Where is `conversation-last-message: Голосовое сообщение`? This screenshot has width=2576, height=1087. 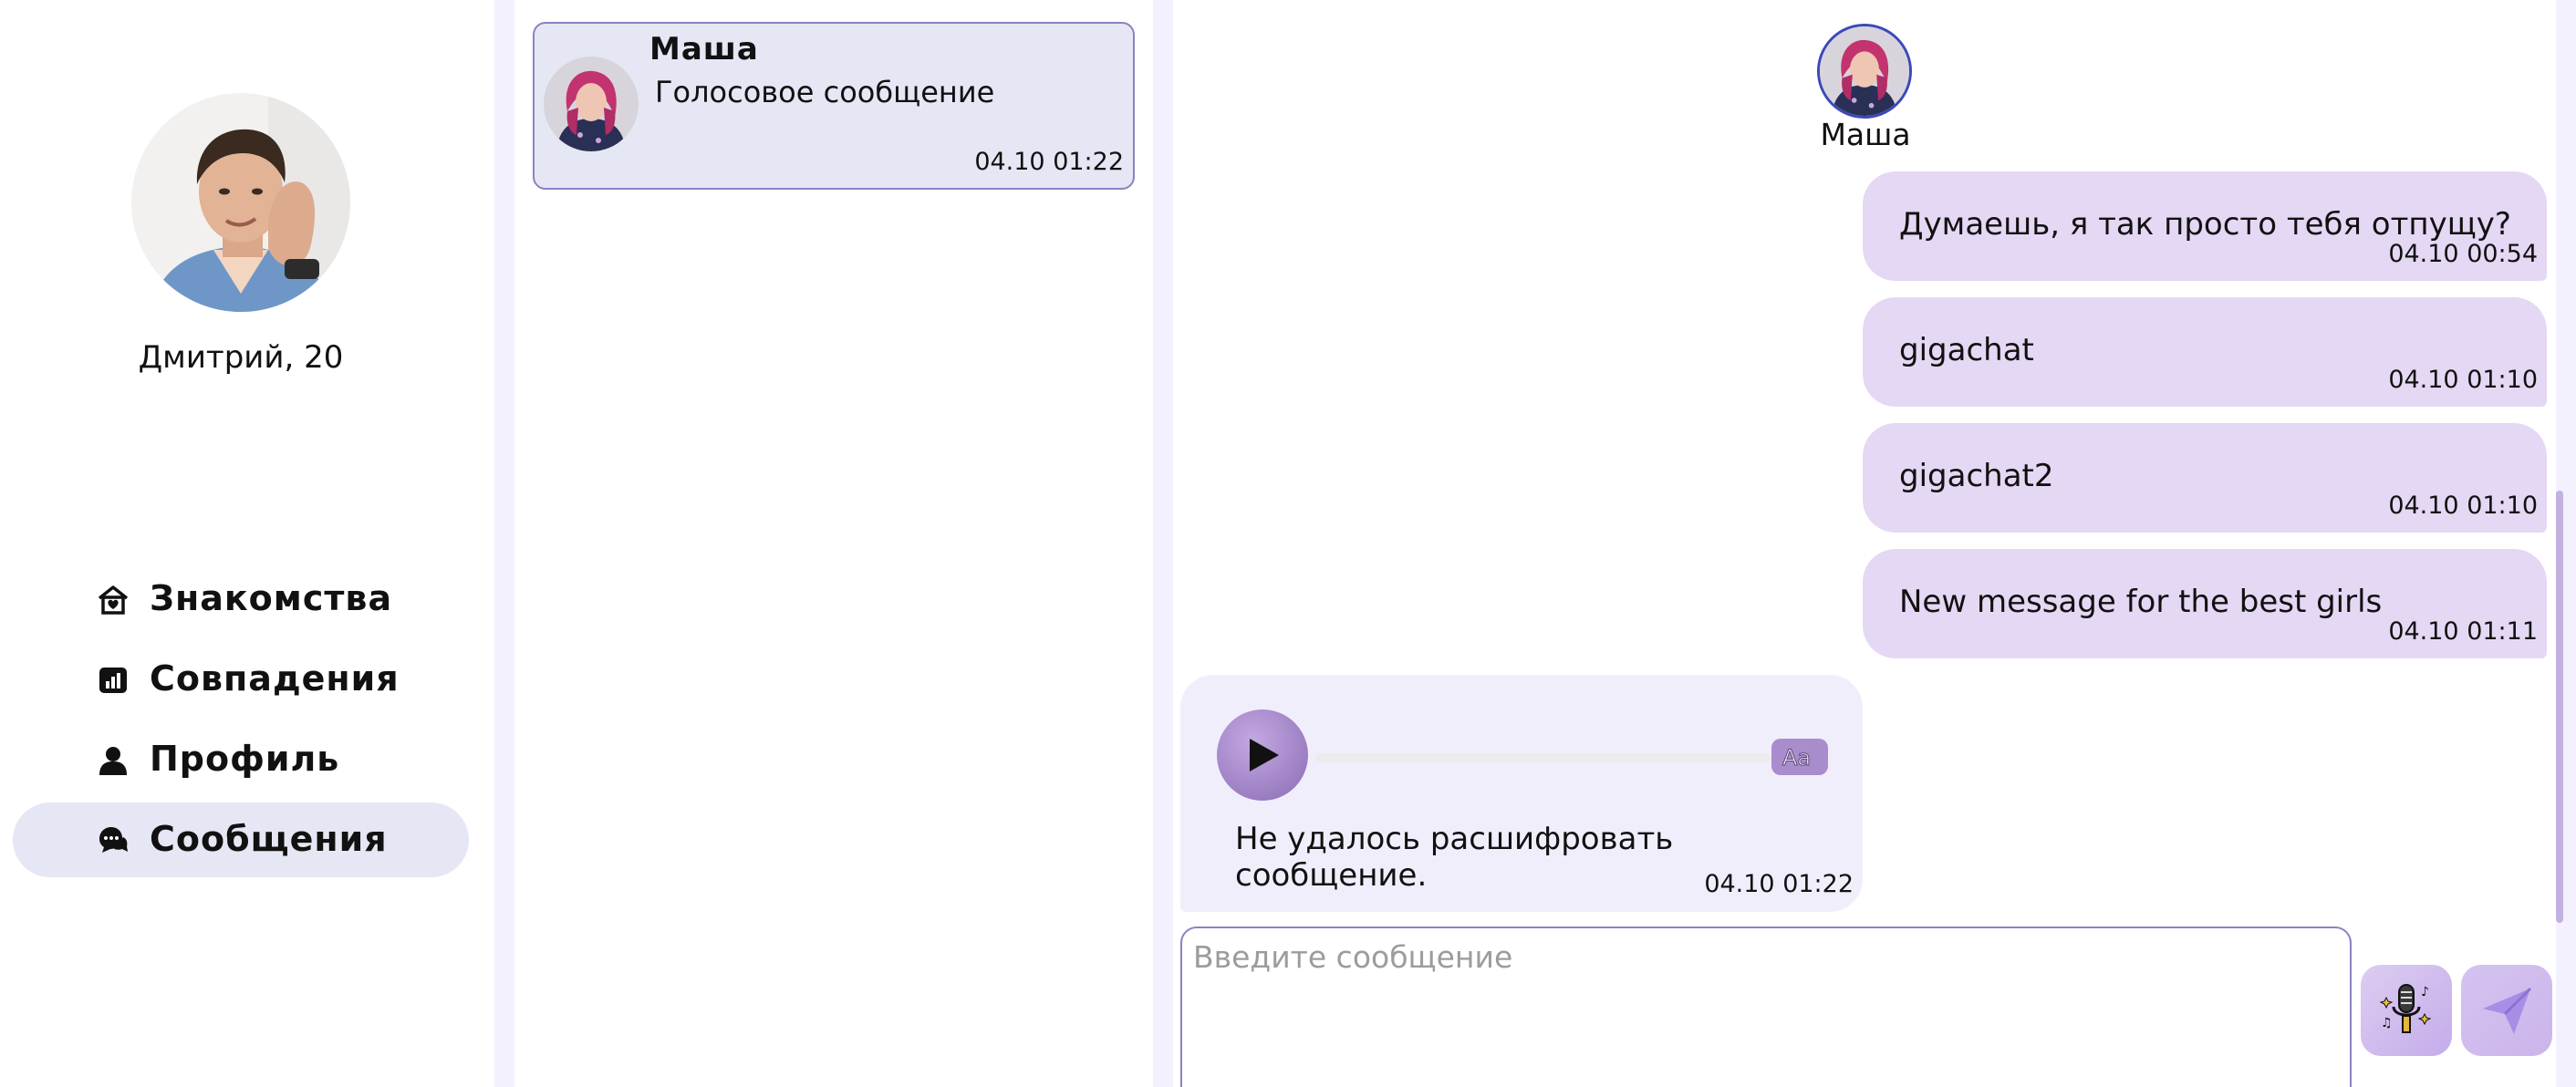 conversation-last-message: Голосовое сообщение is located at coordinates (825, 92).